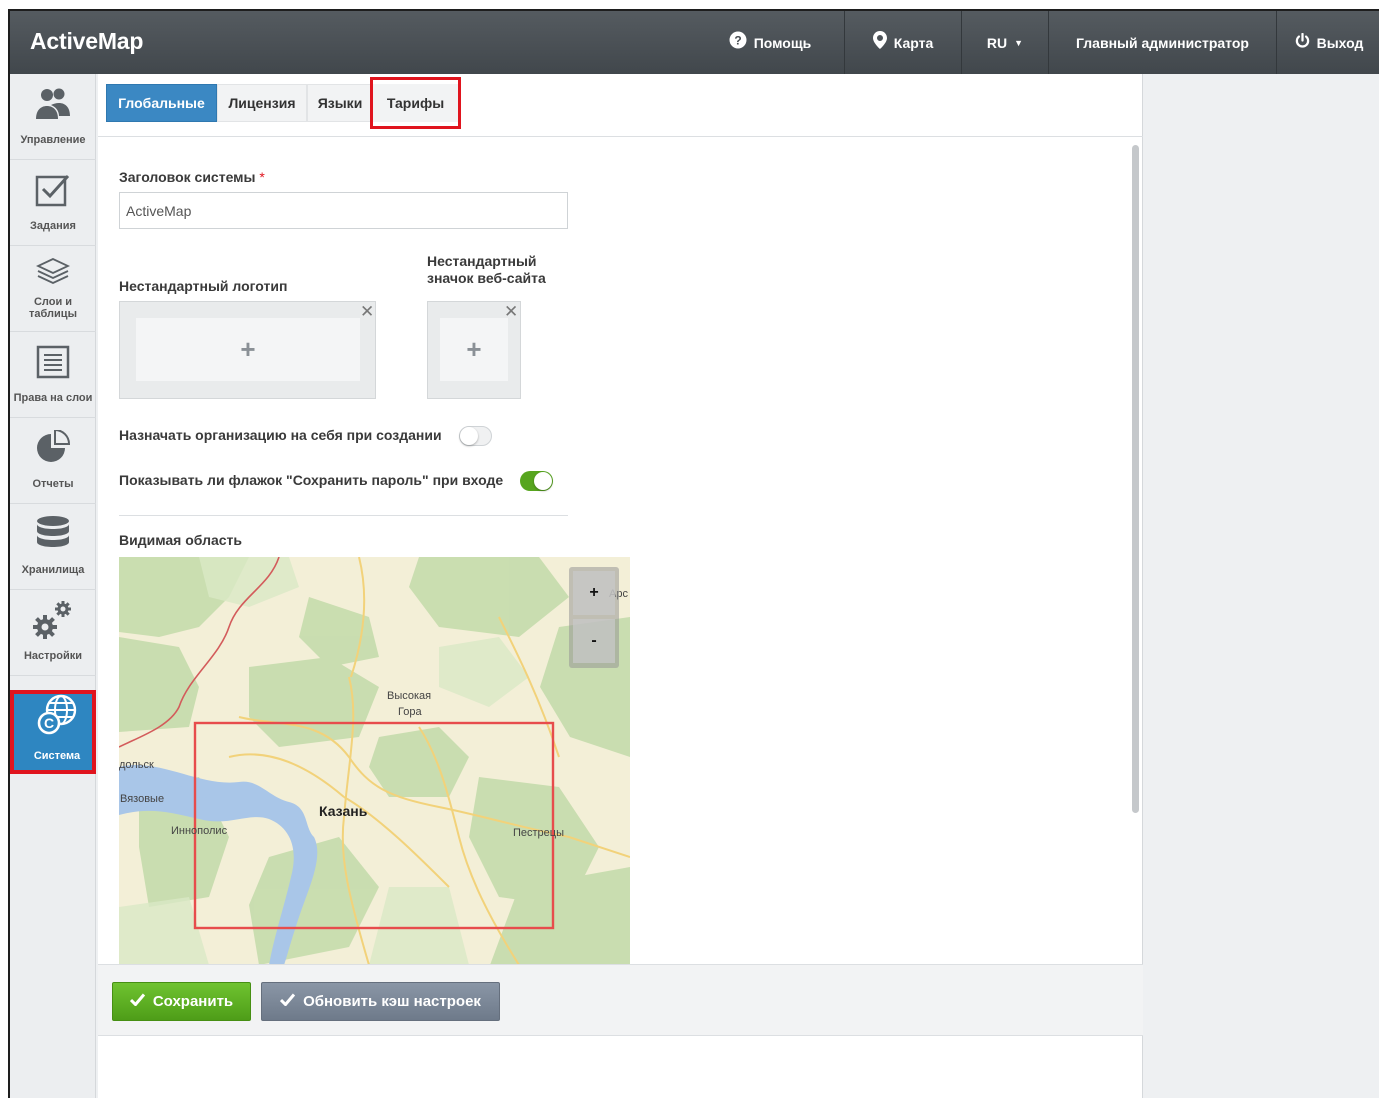 The height and width of the screenshot is (1098, 1379). Describe the element at coordinates (142, 799) in the screenshot. I see `map-label-vyazovye: Вязовые` at that location.